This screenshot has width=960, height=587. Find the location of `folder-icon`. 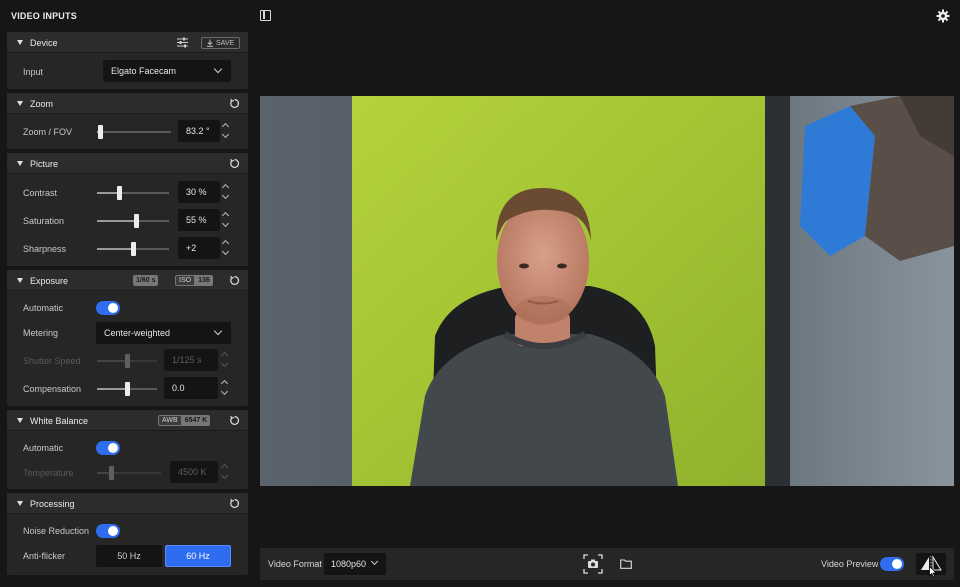

folder-icon is located at coordinates (626, 564).